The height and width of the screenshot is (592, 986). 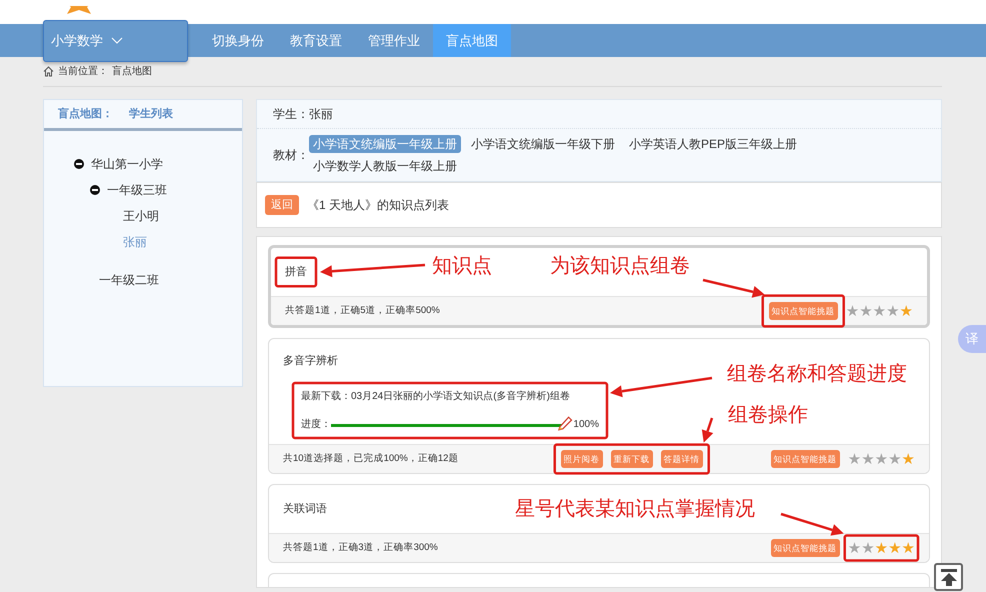 I want to click on textbook-option: 小学数学人教版一年级上册, so click(x=385, y=166).